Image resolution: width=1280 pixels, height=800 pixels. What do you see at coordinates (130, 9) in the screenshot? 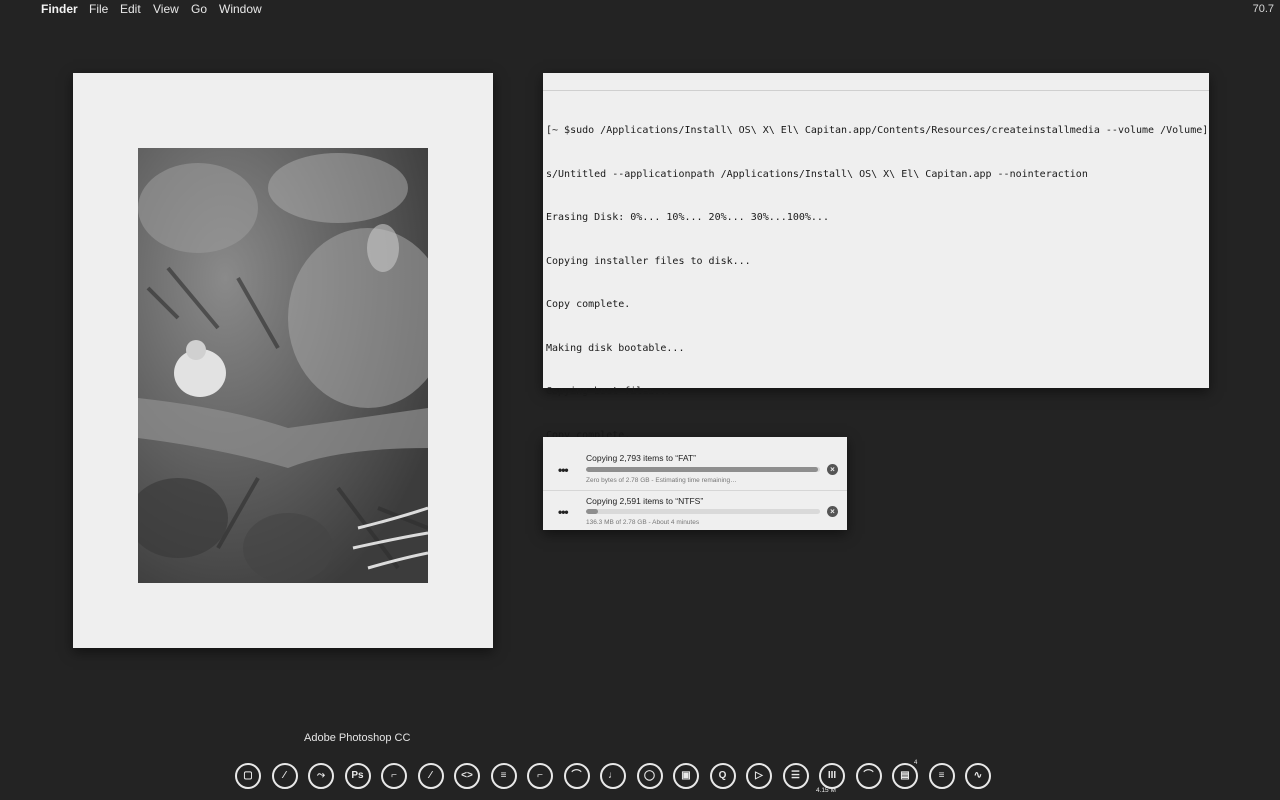
I see `menu-edit: Edit` at bounding box center [130, 9].